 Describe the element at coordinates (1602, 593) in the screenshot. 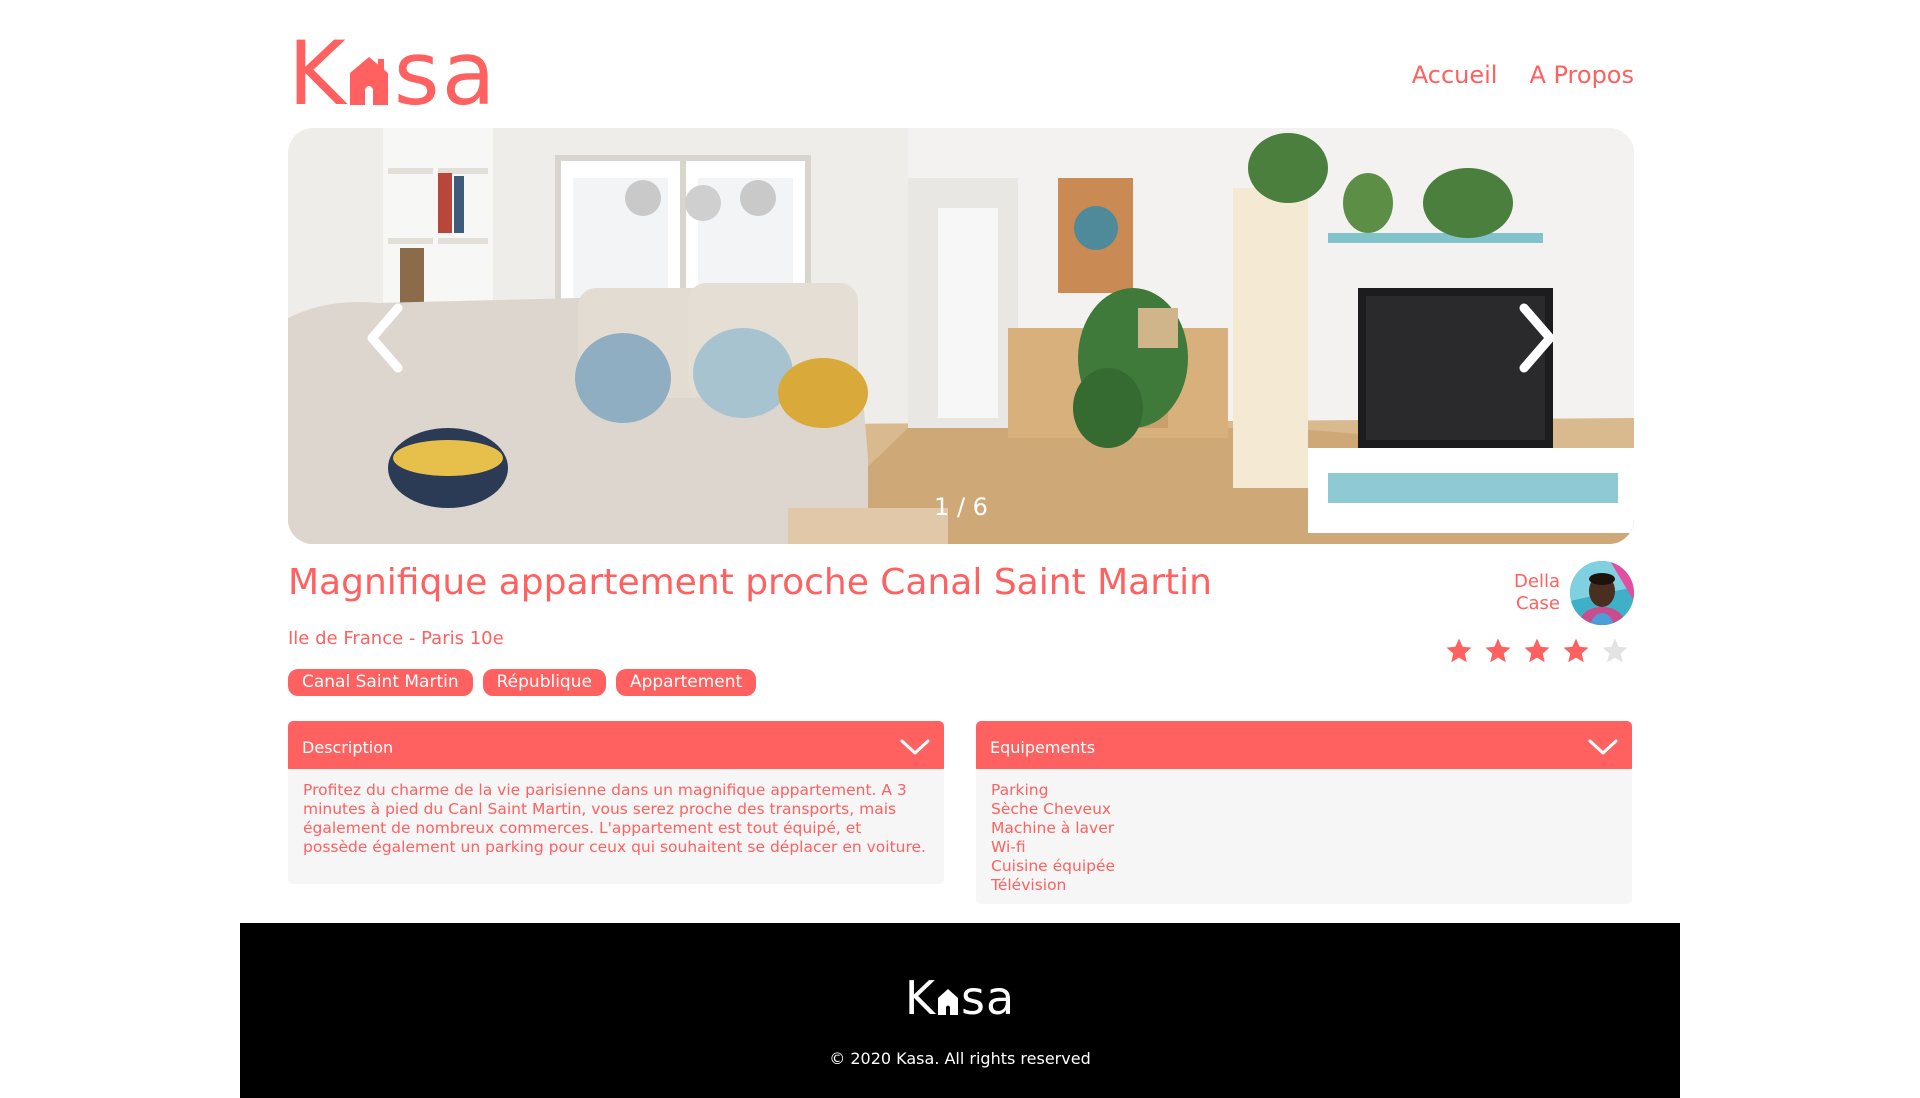

I see `host-avatar` at that location.